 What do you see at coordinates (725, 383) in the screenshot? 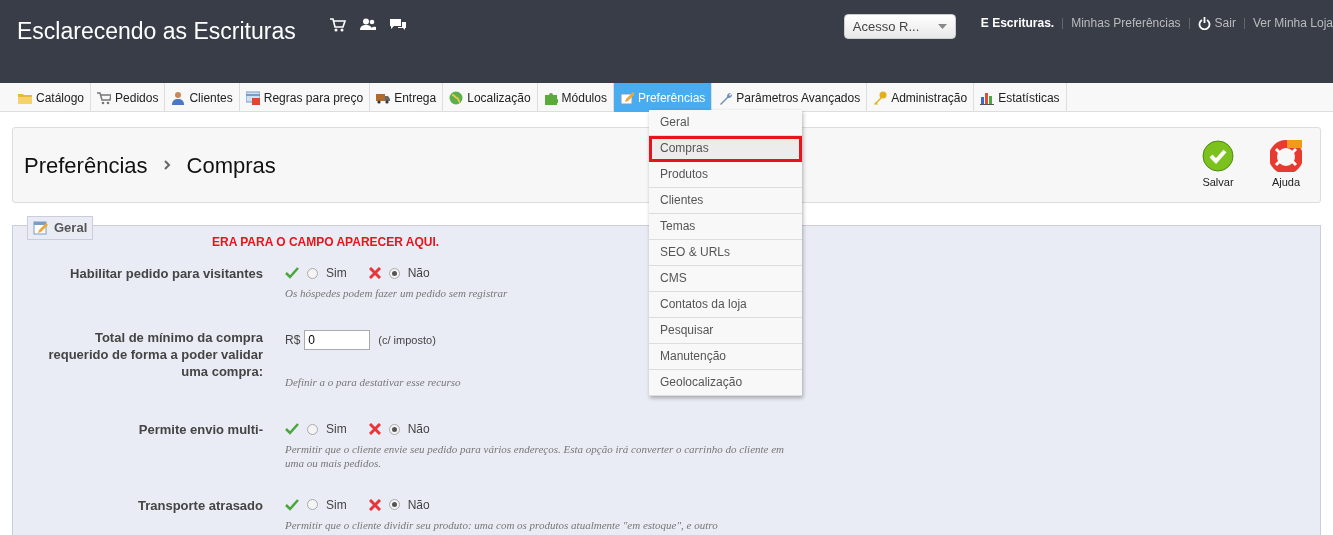
I see `submenu-item: Geolocalização` at bounding box center [725, 383].